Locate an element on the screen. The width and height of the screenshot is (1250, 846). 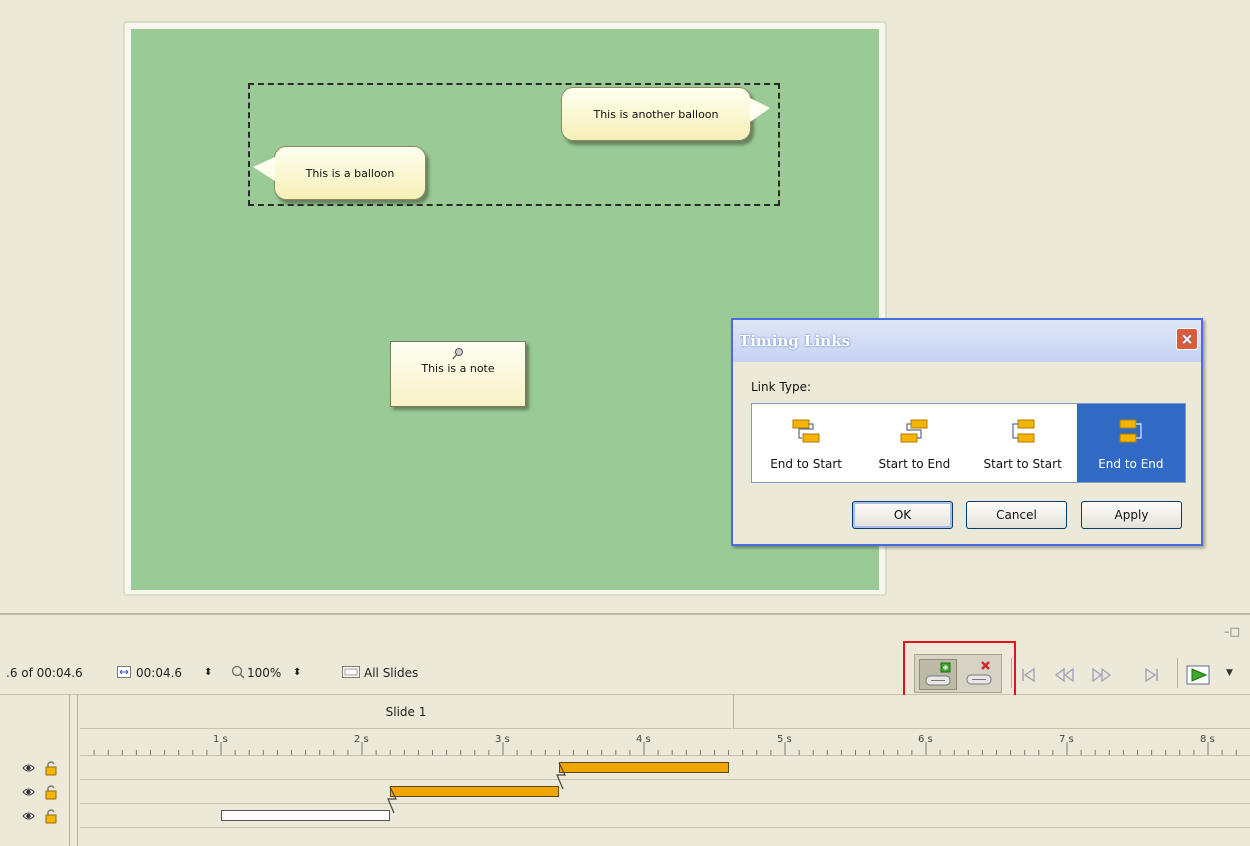
time-position-readout: .6 of 00:04.6 is located at coordinates (44, 673).